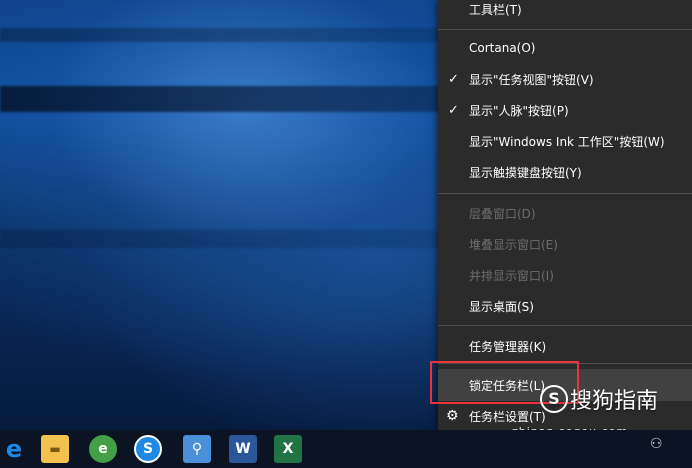  I want to click on app-icon: ⚲, so click(197, 449).